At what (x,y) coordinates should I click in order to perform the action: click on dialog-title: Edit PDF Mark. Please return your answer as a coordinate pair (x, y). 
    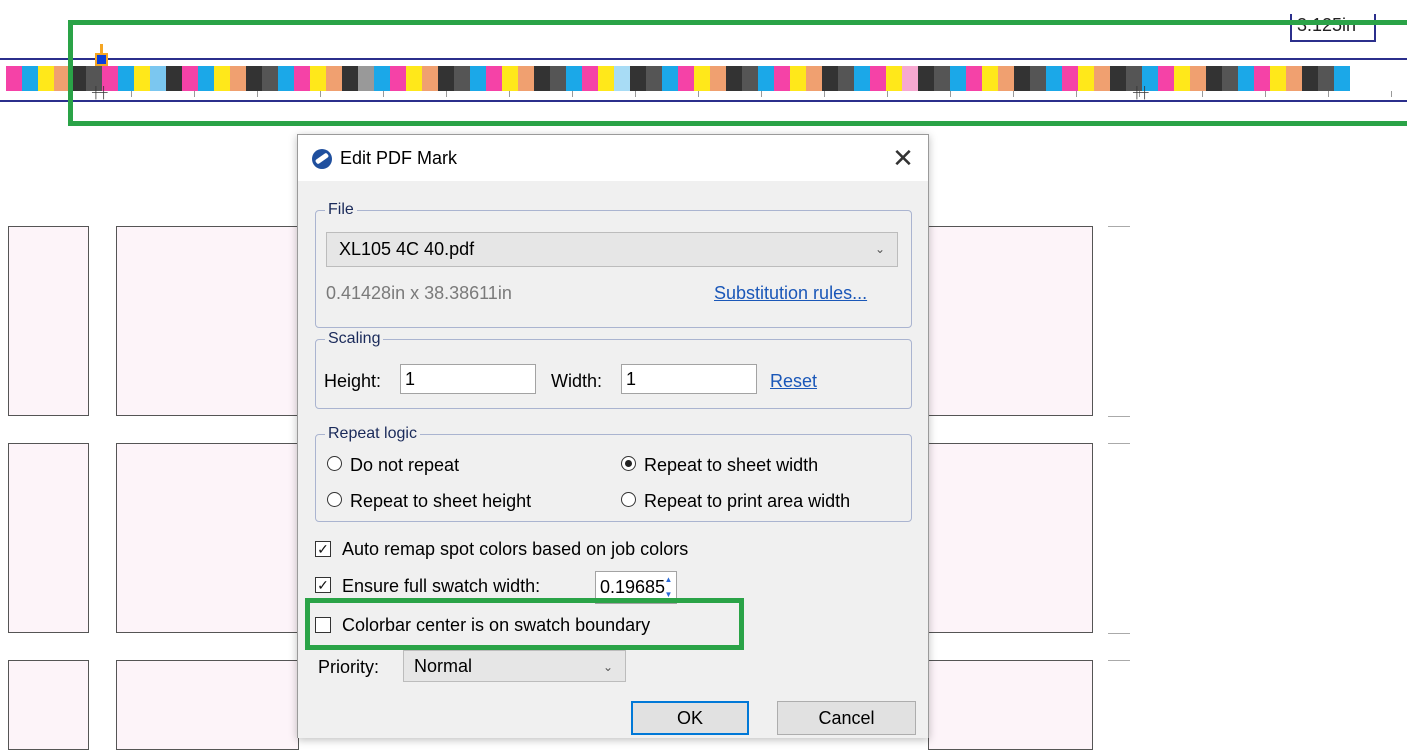
    Looking at the image, I should click on (399, 158).